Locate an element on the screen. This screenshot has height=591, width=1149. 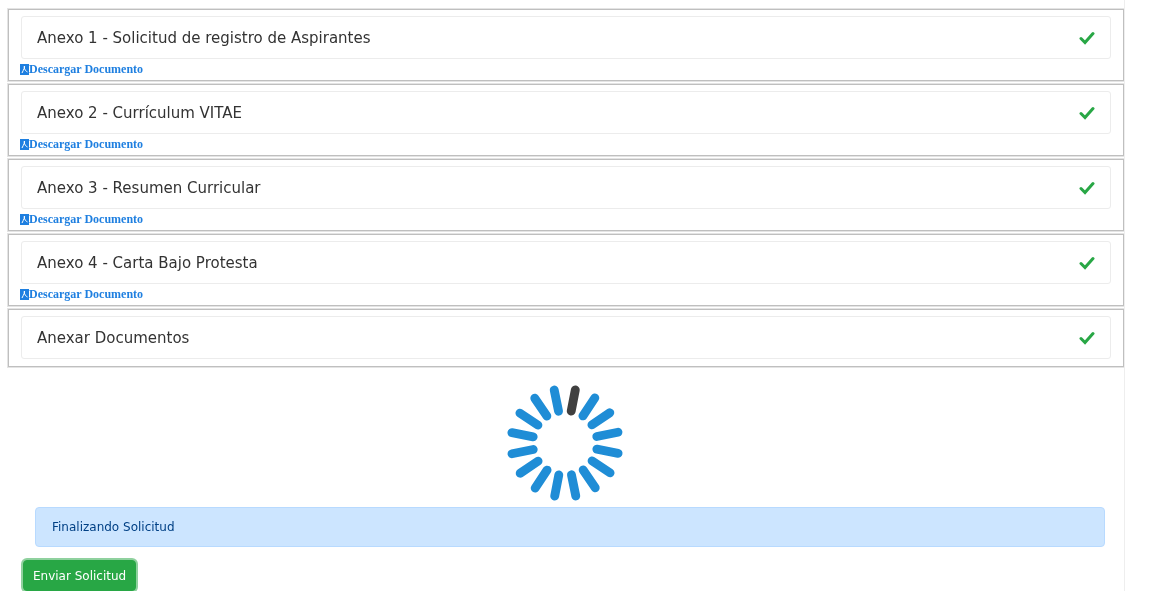
annex-card: Anexo 2 - Currículum VITAE is located at coordinates (566, 112).